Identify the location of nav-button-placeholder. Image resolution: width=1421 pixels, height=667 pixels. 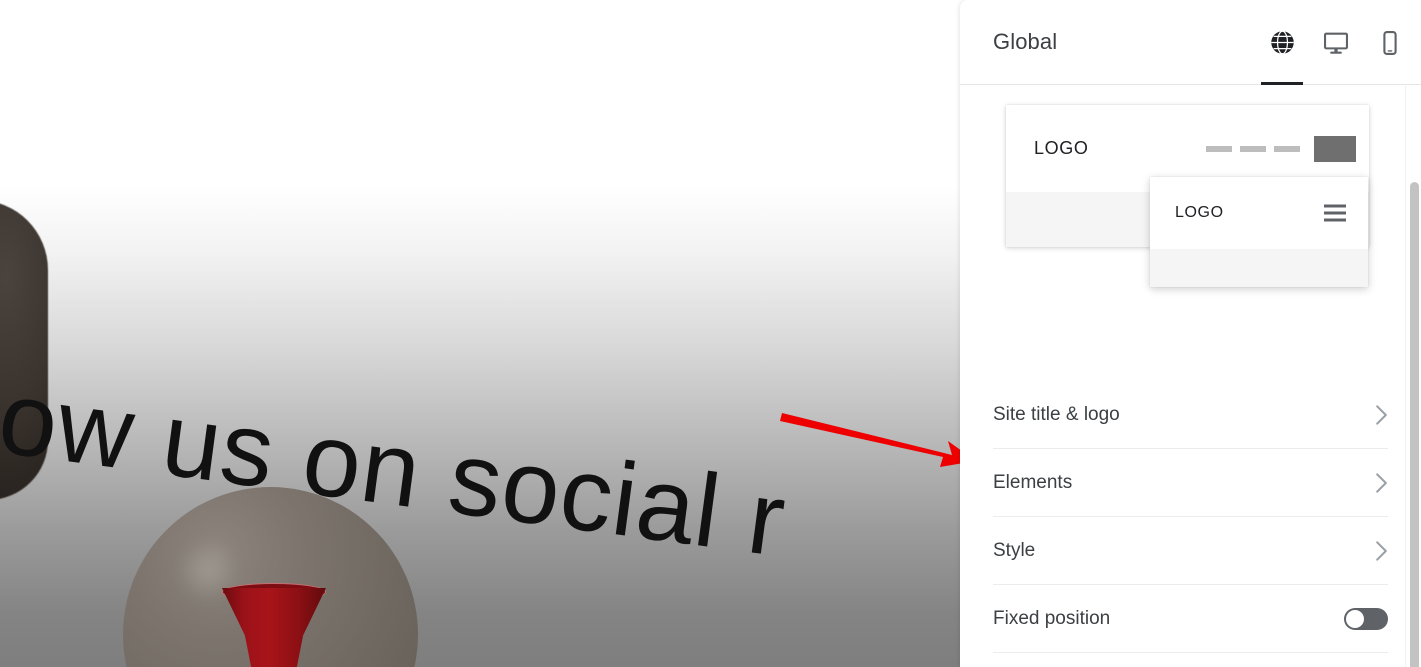
(1335, 148).